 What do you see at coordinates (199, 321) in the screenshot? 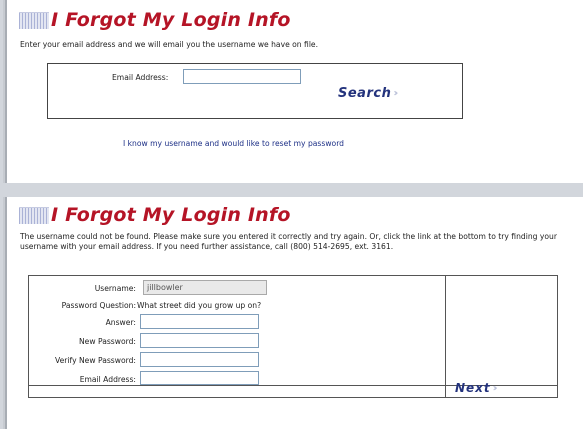
I see `answer-input` at bounding box center [199, 321].